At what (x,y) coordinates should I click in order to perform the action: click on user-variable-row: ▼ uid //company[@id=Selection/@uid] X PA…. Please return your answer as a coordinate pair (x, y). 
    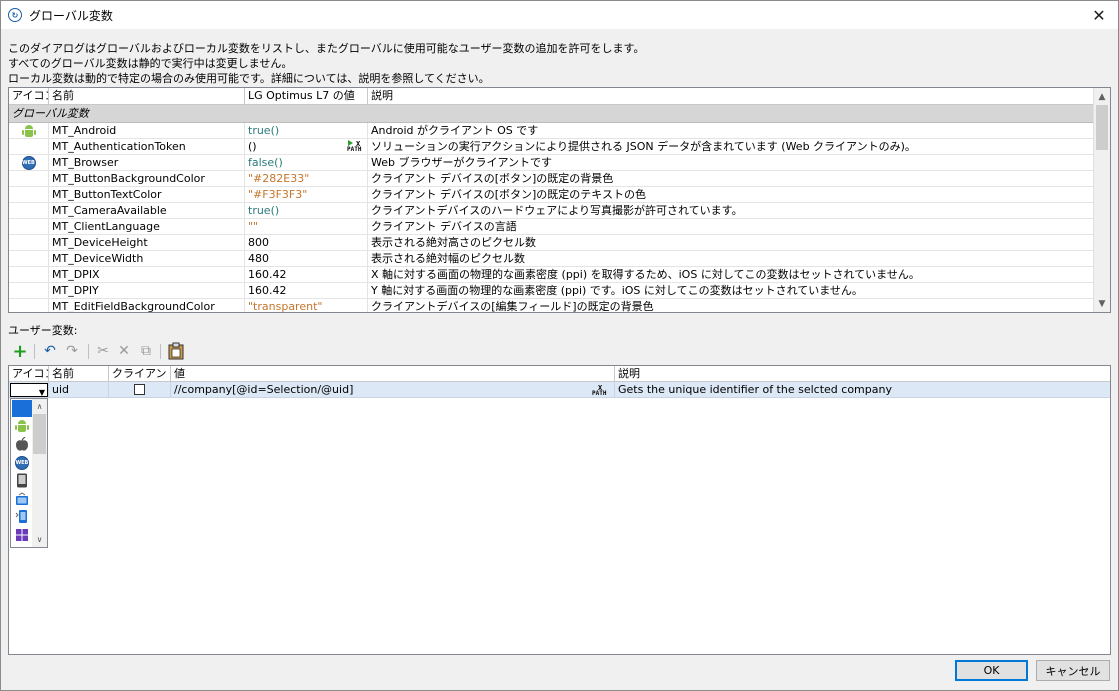
    Looking at the image, I should click on (559, 390).